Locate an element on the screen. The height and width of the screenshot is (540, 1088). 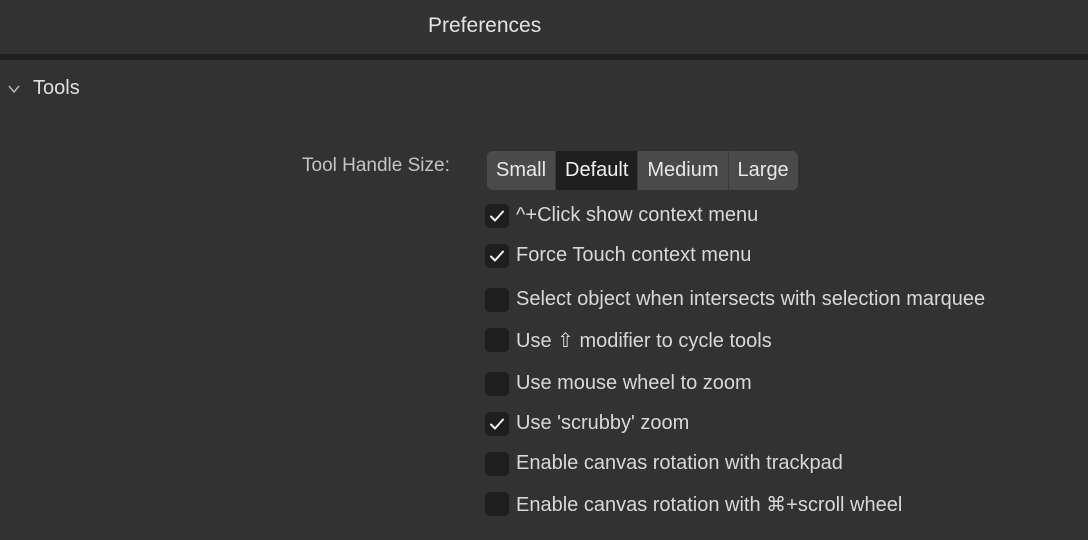
option-canvas-rotation-trackpad: Enable canvas rotation with trackpad is located at coordinates (765, 465).